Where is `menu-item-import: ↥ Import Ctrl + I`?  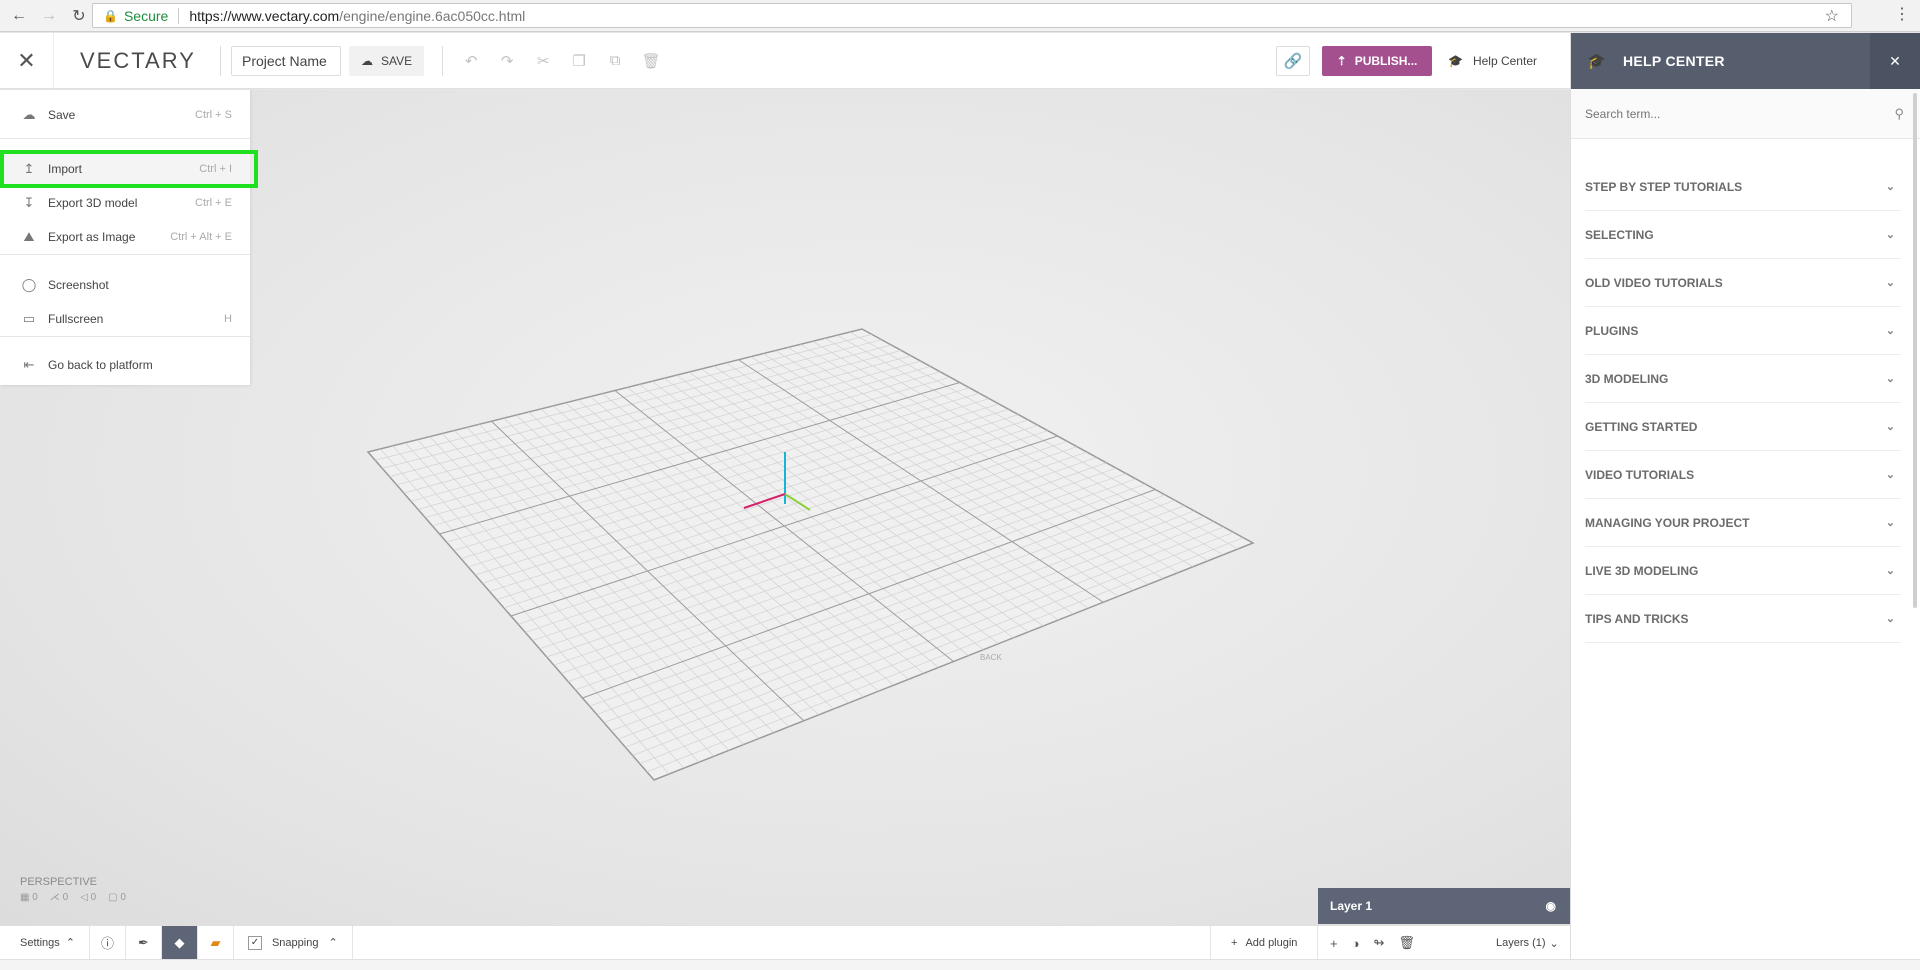
menu-item-import: ↥ Import Ctrl + I is located at coordinates (125, 169).